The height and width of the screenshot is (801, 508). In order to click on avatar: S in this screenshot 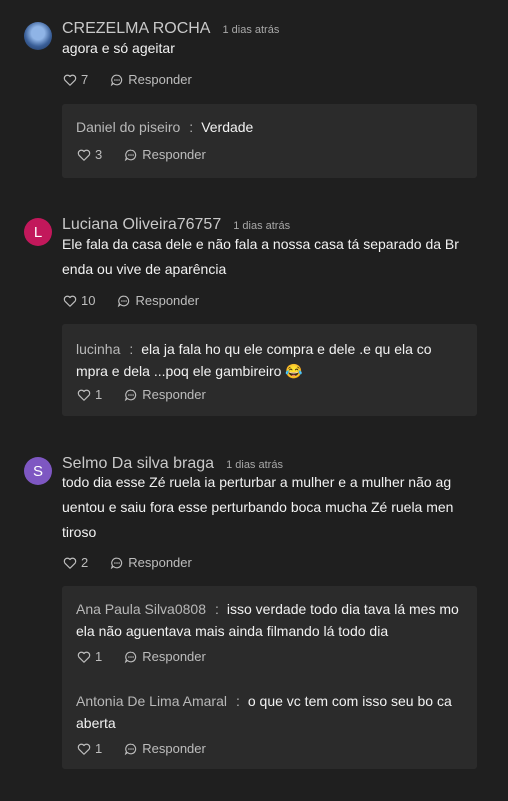, I will do `click(38, 471)`.